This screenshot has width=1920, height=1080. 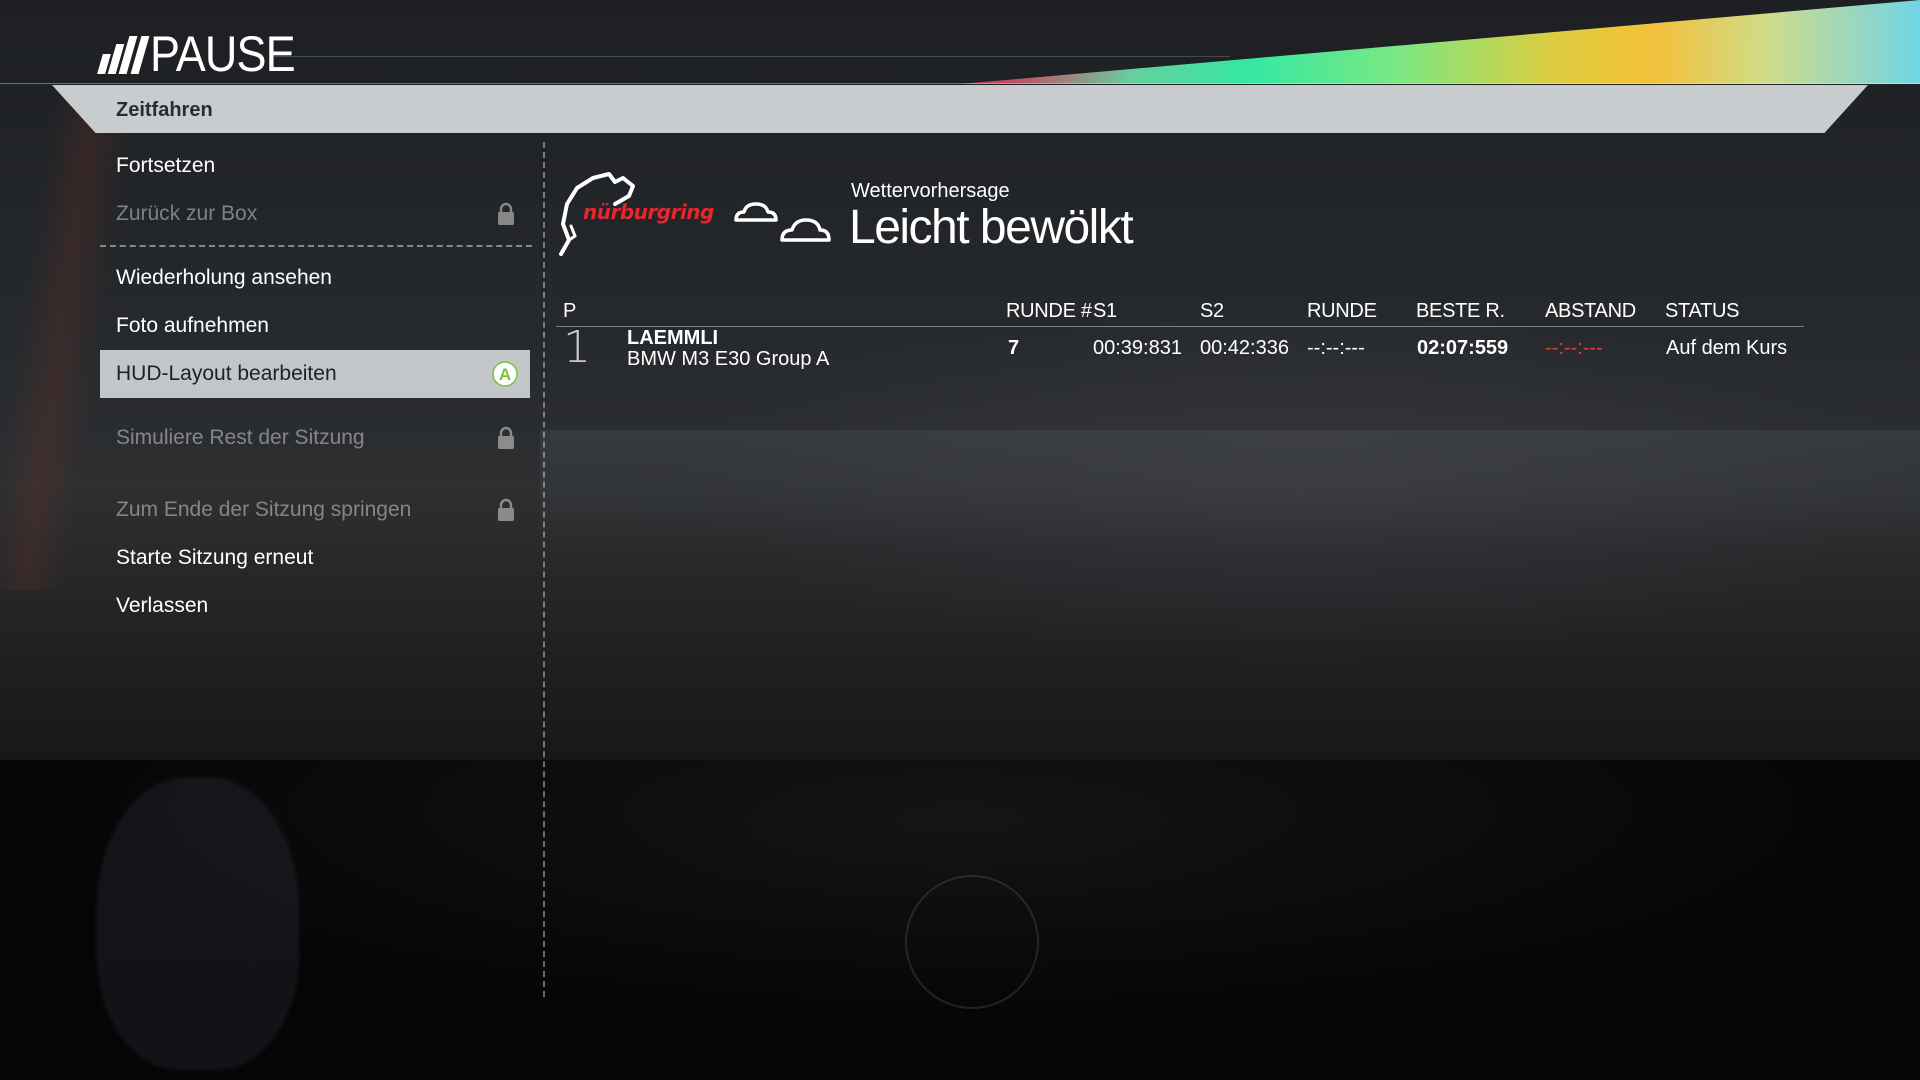 I want to click on menu-item-simuliere-rest: Simuliere Rest der Sitzung, so click(x=315, y=438).